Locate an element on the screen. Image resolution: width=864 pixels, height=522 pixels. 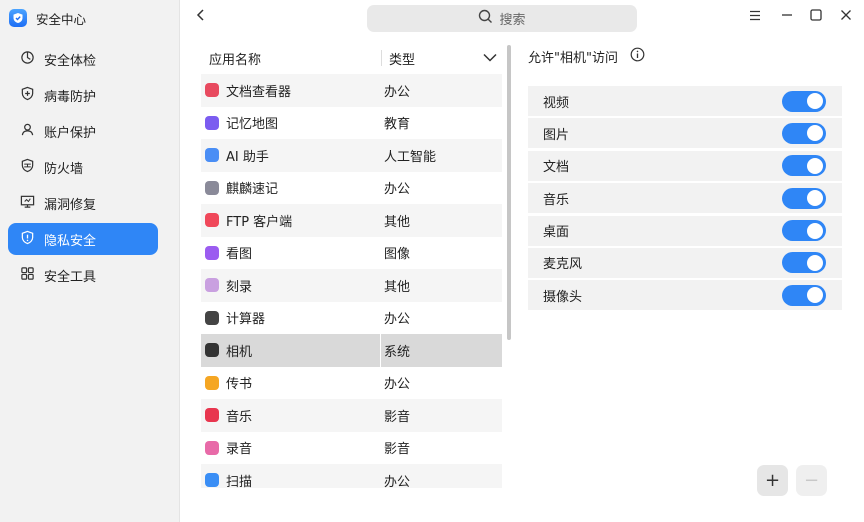
app-name: 计算器 is located at coordinates (246, 320).